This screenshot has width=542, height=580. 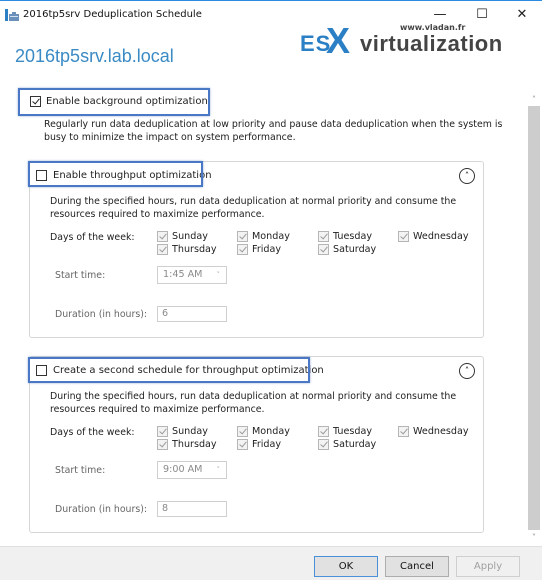 I want to click on app-icon, so click(x=12, y=15).